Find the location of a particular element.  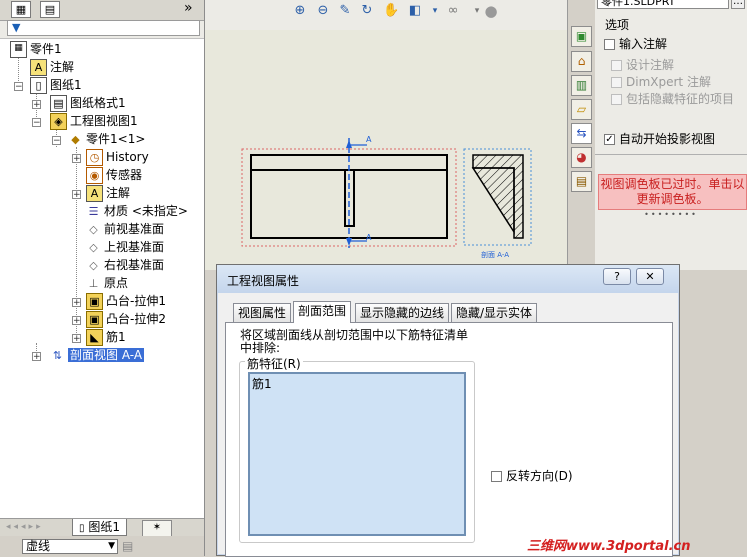

tree-node-top-plane: ◇ 上视基准面 is located at coordinates (125, 247).